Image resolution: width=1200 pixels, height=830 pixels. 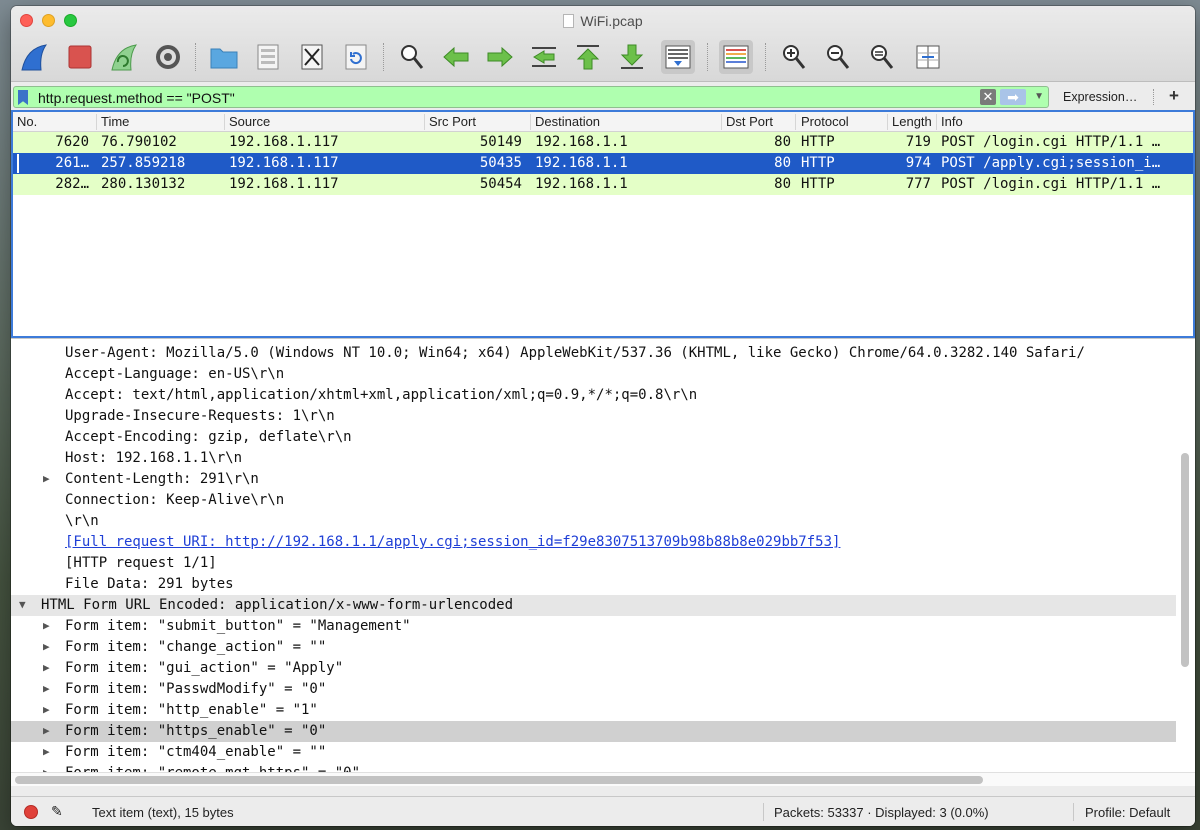 I want to click on packet-length: 777, so click(x=918, y=184).